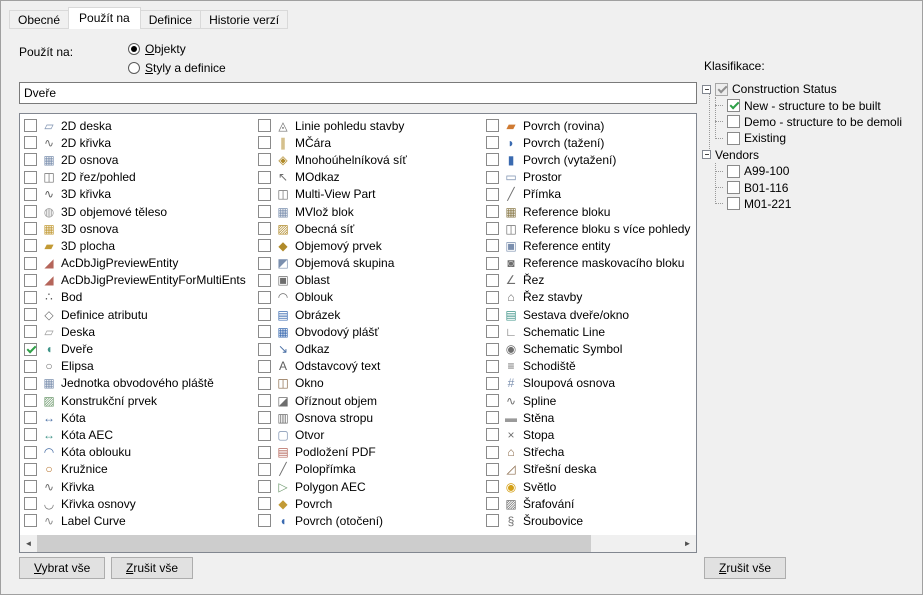 The width and height of the screenshot is (923, 595). I want to click on tab-definice: Definice, so click(170, 19).